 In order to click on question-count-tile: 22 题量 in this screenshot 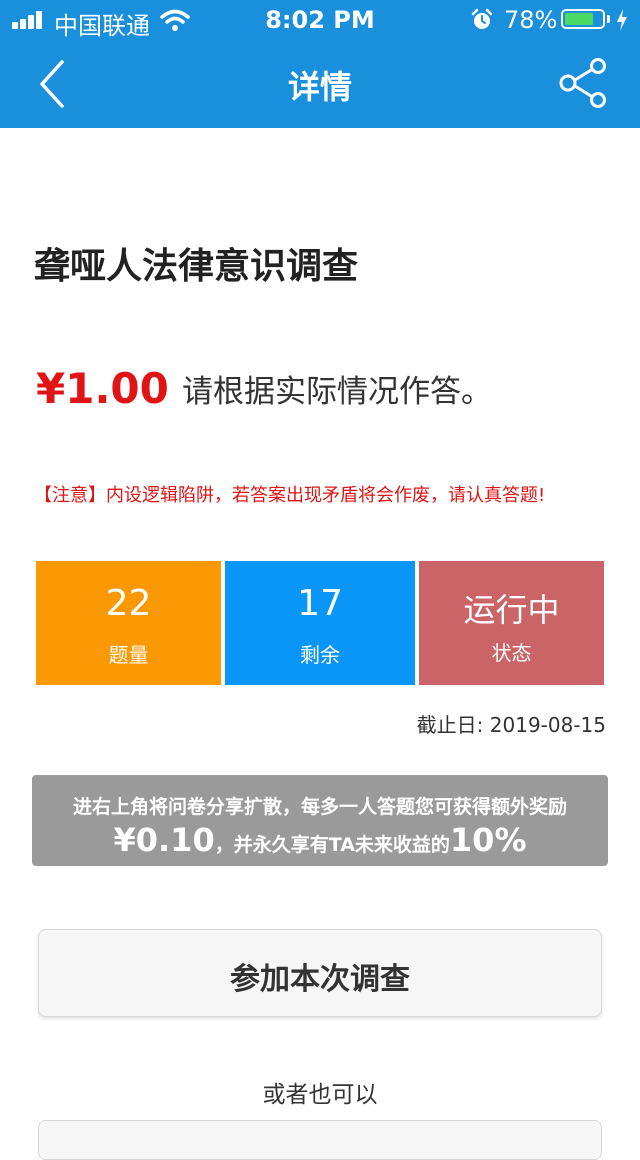, I will do `click(128, 623)`.